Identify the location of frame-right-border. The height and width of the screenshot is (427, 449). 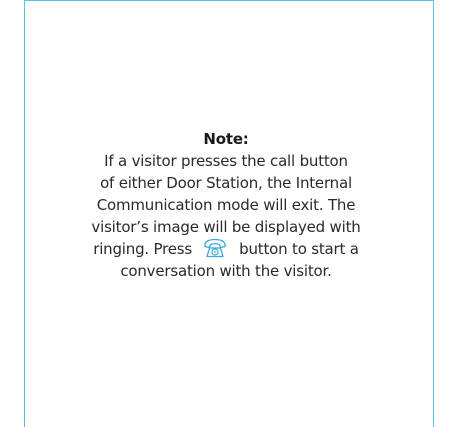
(433, 213).